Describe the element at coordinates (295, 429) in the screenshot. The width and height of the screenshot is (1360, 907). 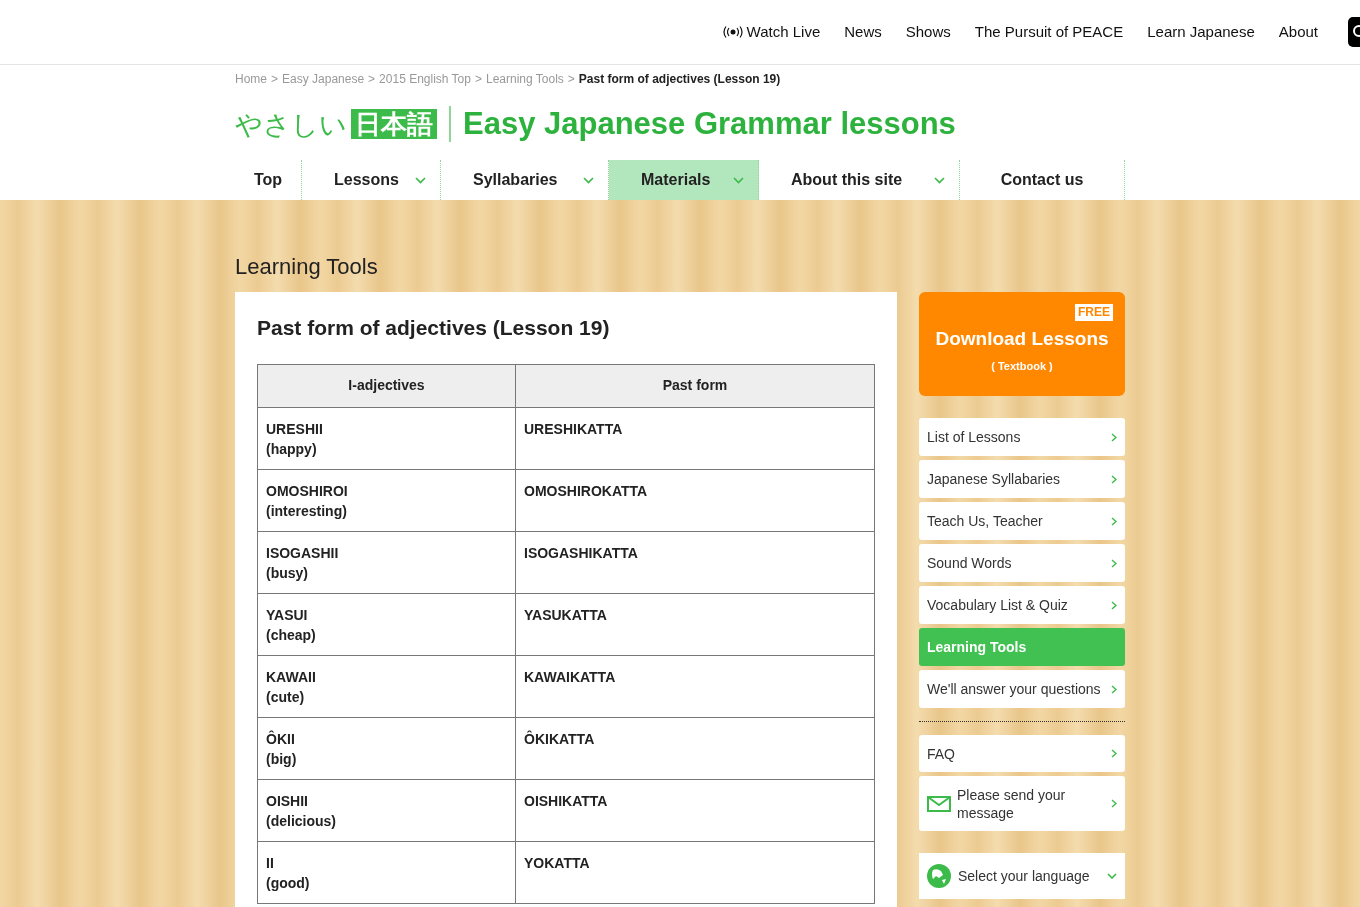
I see `adjective-word: URESHII` at that location.